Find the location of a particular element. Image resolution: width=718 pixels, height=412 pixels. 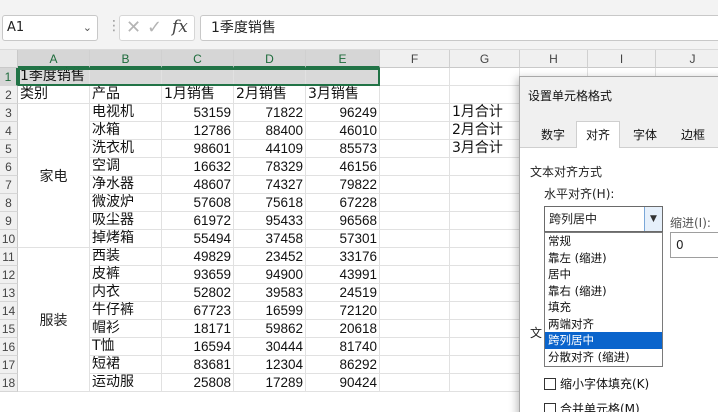

product-cell: 西装 is located at coordinates (126, 257).